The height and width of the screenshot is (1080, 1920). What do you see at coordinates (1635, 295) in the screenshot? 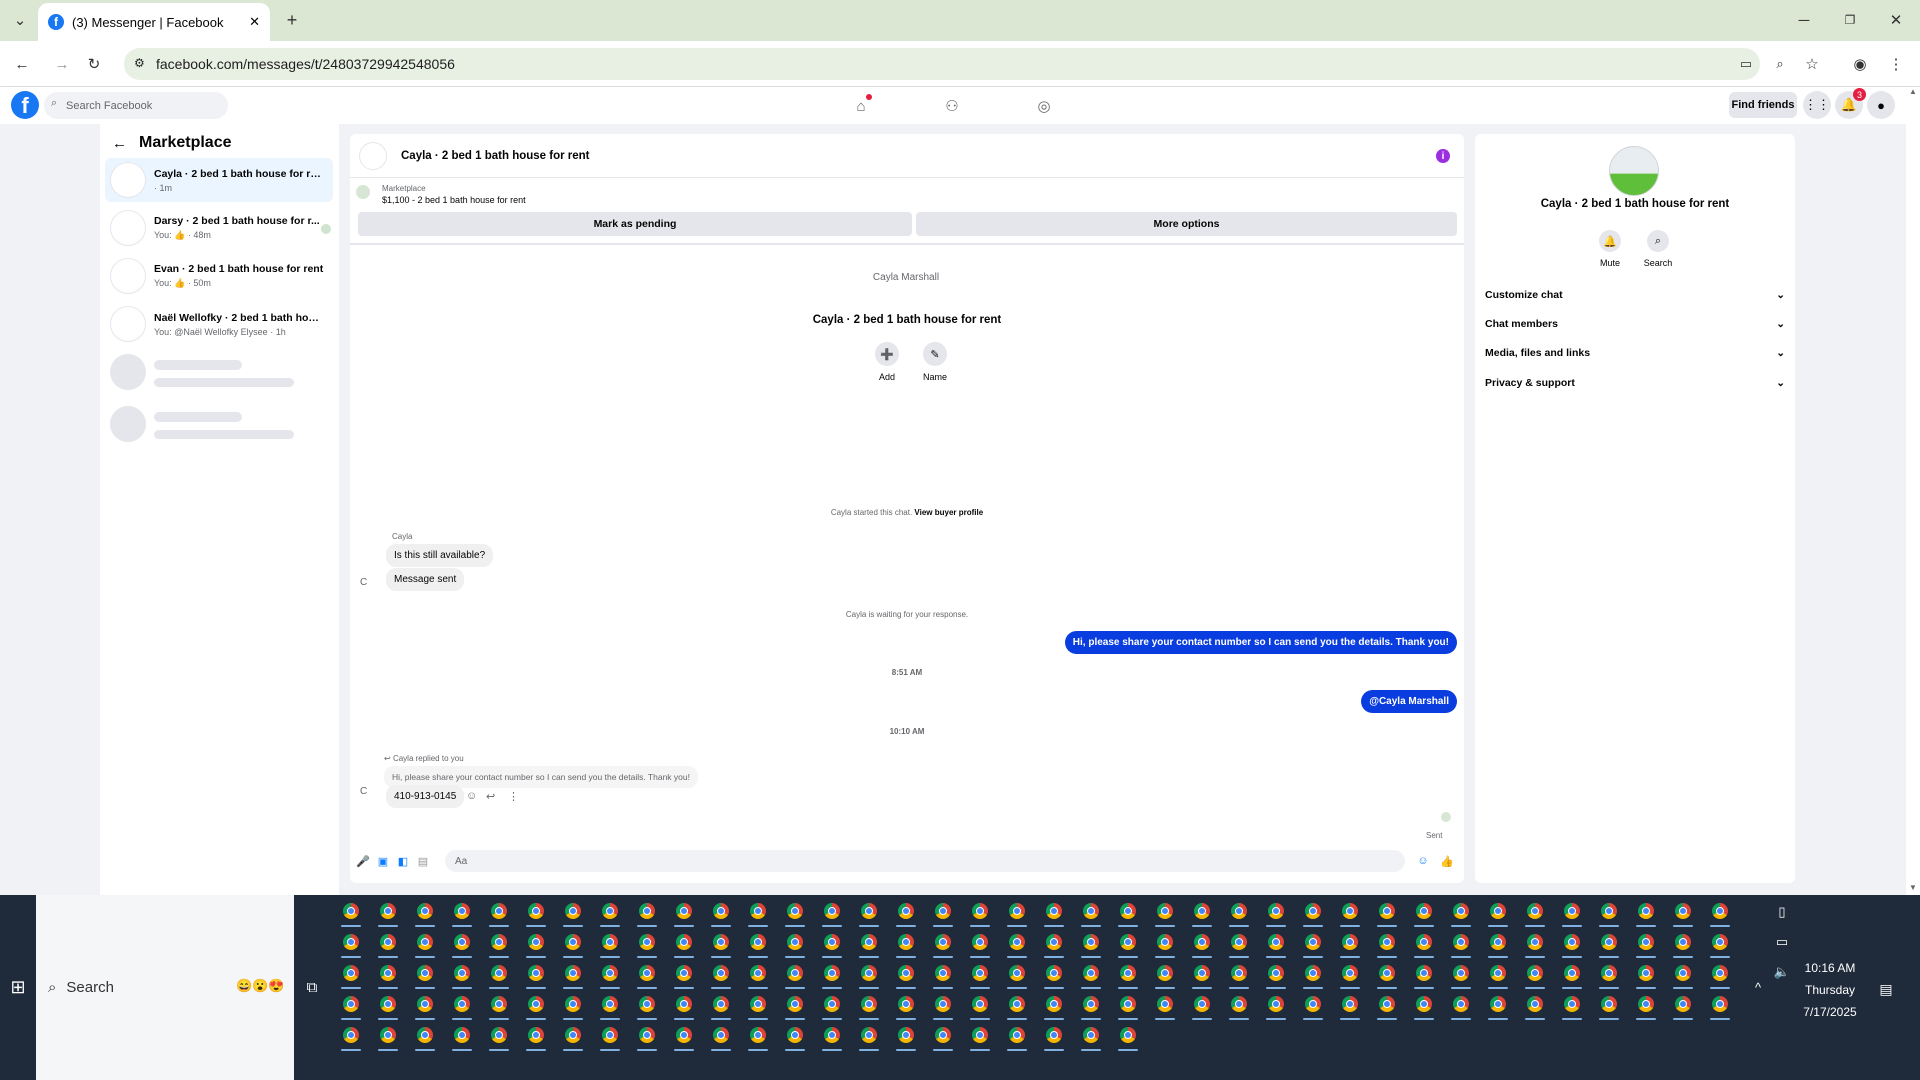
I see `customize-chat-section: Customize chat ⌄` at bounding box center [1635, 295].